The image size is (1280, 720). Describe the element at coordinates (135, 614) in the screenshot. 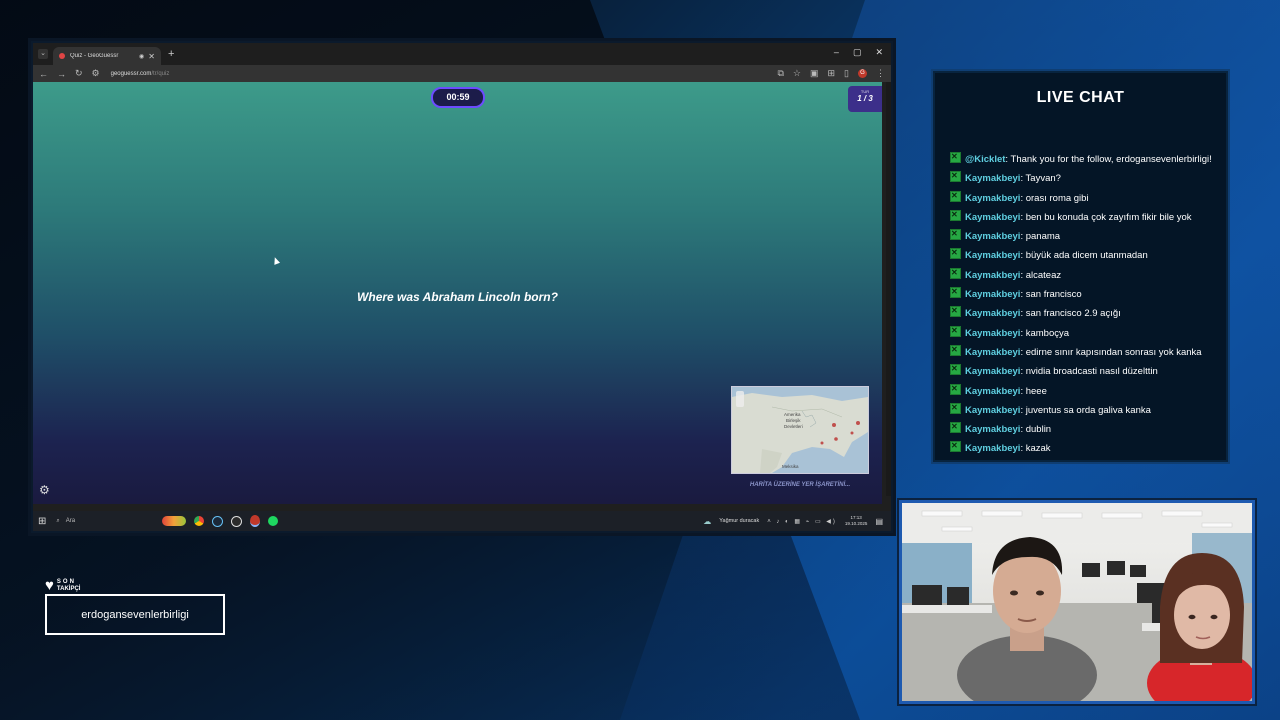

I see `last-follower-name: erdogansevenlerbirligi` at that location.